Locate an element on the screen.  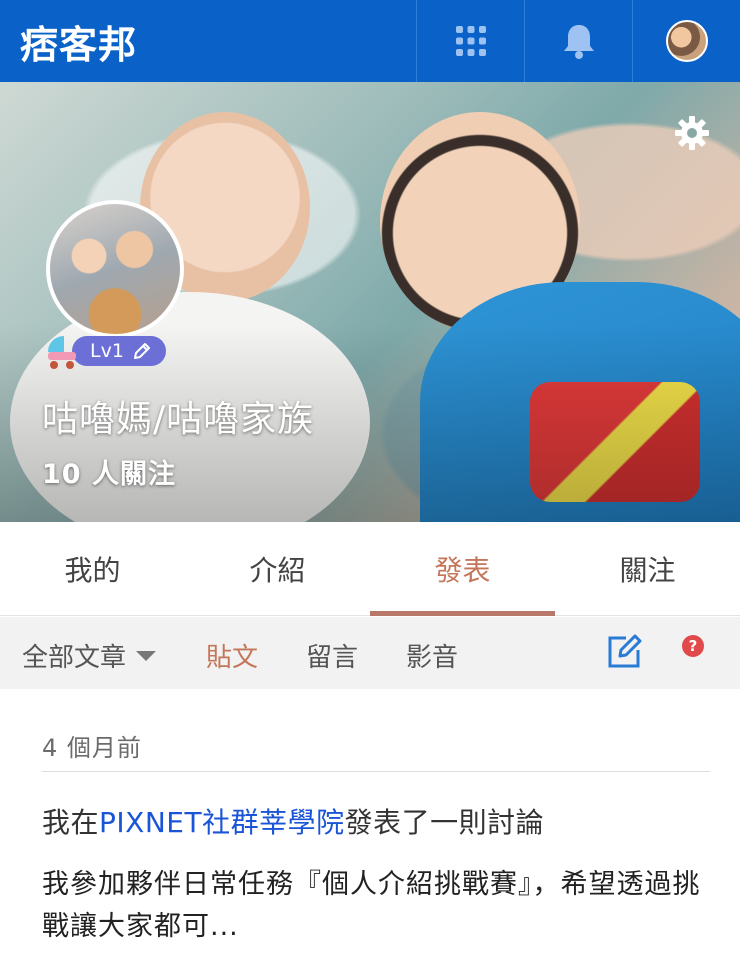
level-badge: Lv1 is located at coordinates (119, 351).